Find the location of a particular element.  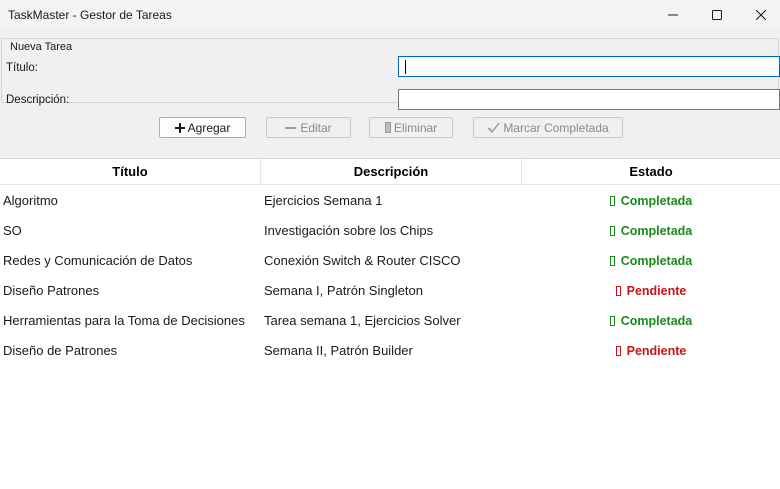

marcar-completada-label: Marcar Completada is located at coordinates (556, 127).